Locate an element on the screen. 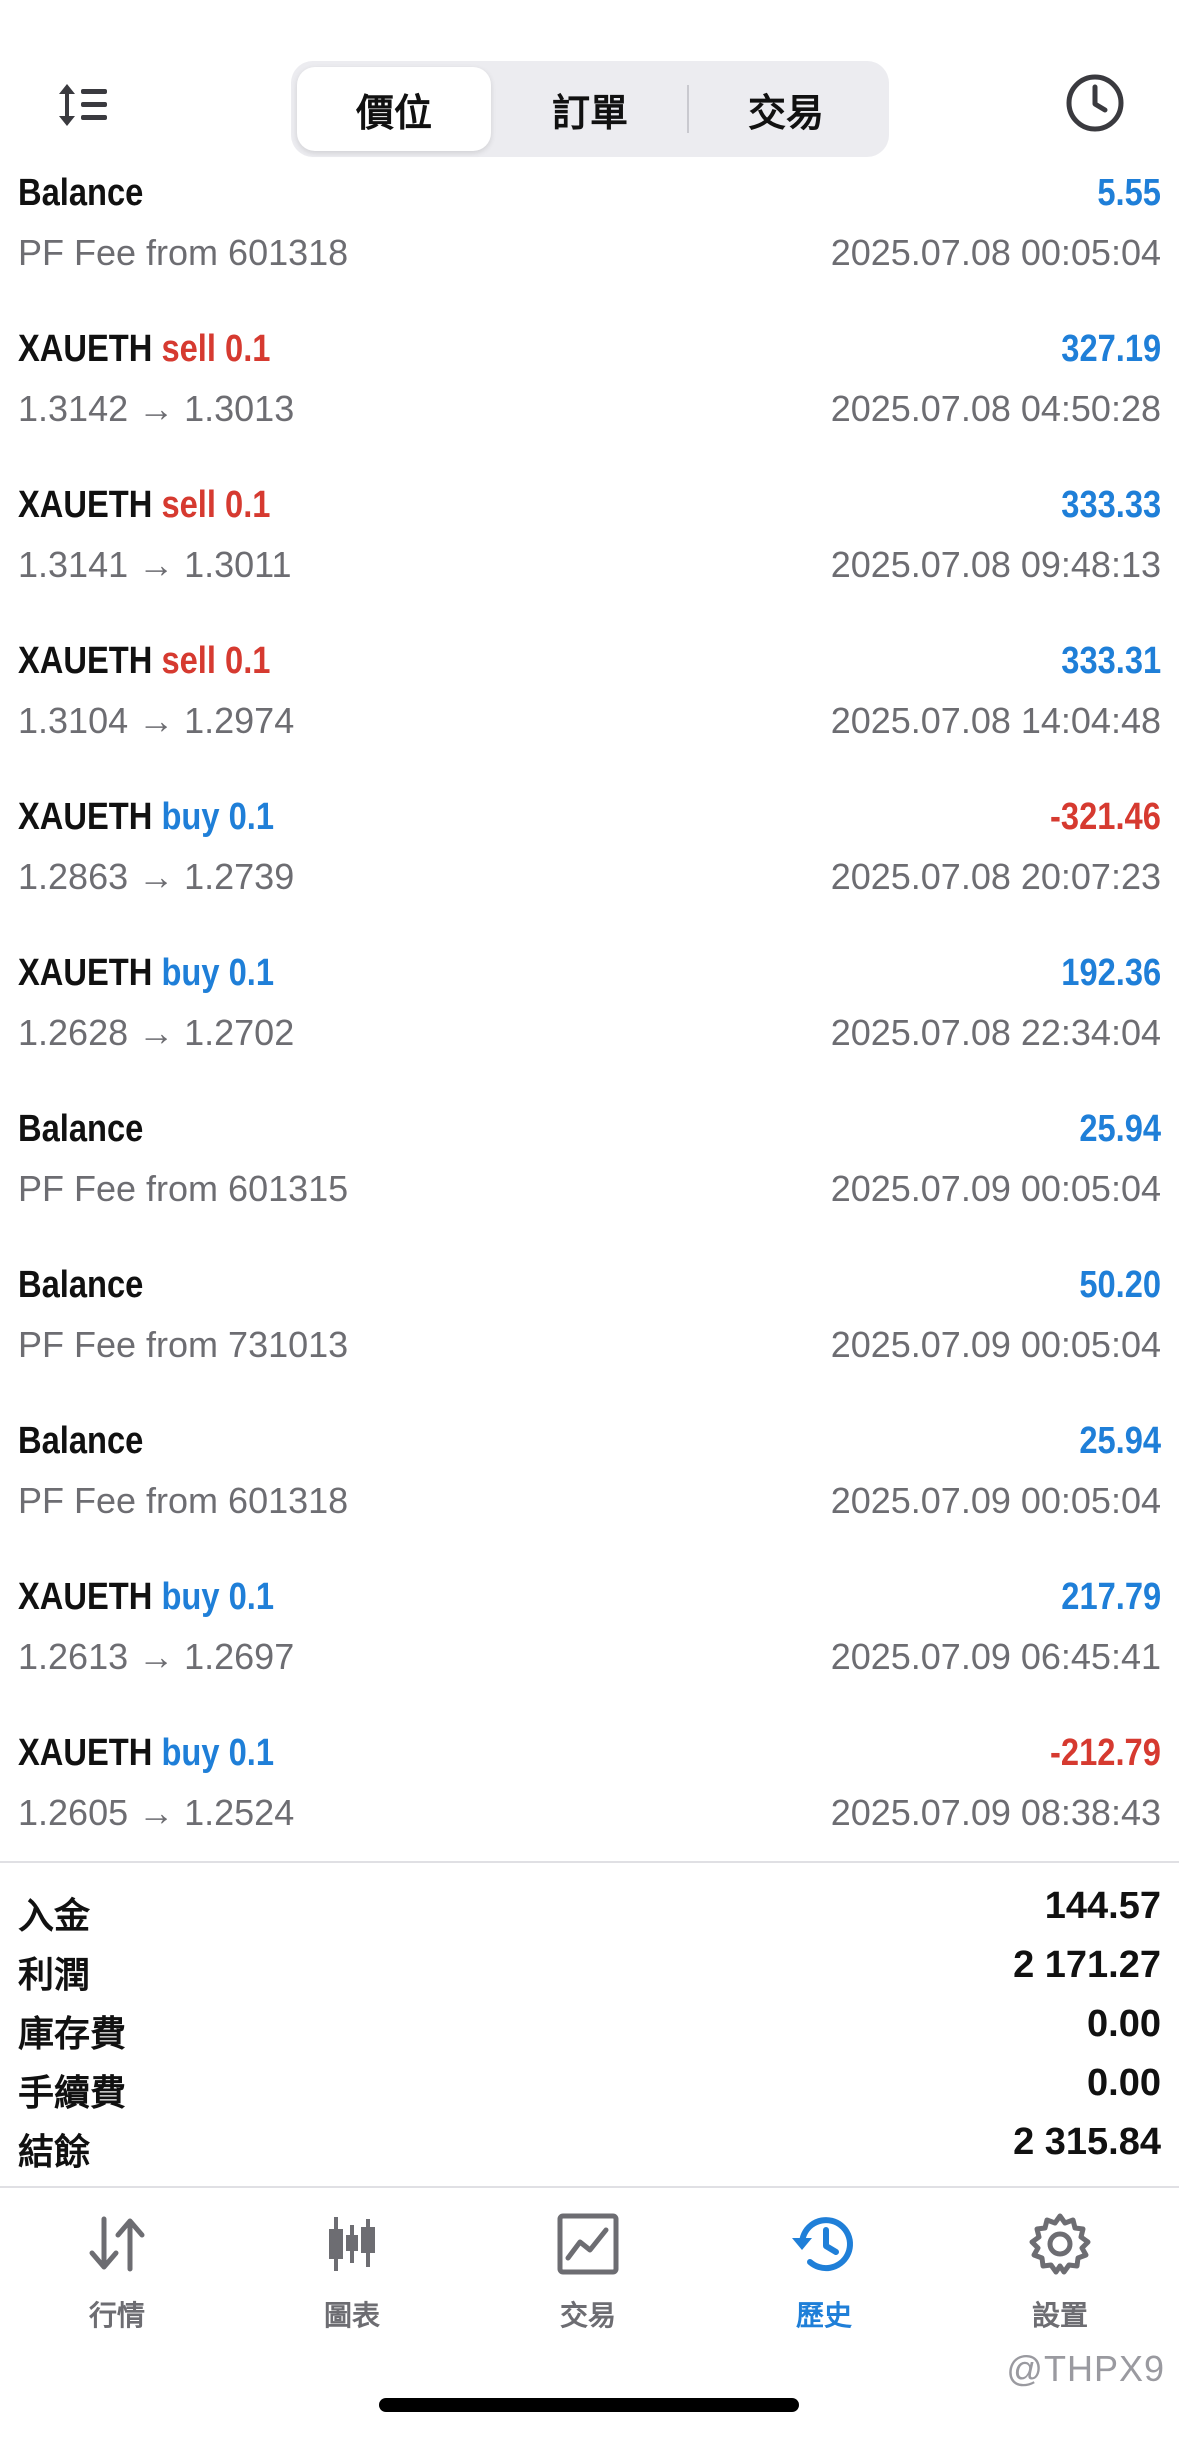 The image size is (1179, 2438). tab-charts: 圖表 is located at coordinates (352, 2283).